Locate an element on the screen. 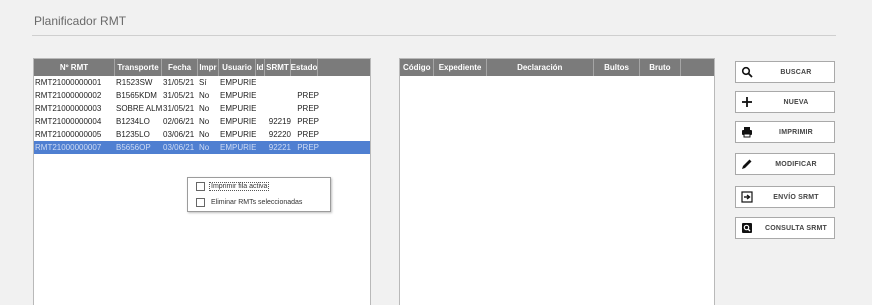 Image resolution: width=872 pixels, height=305 pixels. table-row: RMT21000000001 R1523SW 31/05/21 Sí EMPURIES is located at coordinates (202, 82).